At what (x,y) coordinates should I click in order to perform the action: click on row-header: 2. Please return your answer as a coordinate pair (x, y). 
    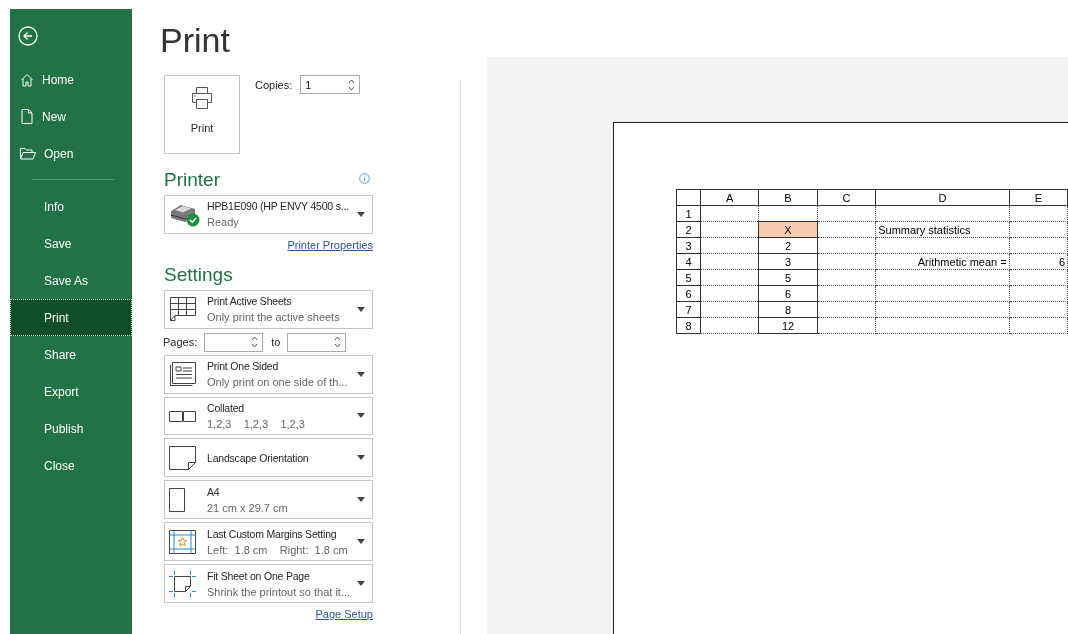
    Looking at the image, I should click on (688, 229).